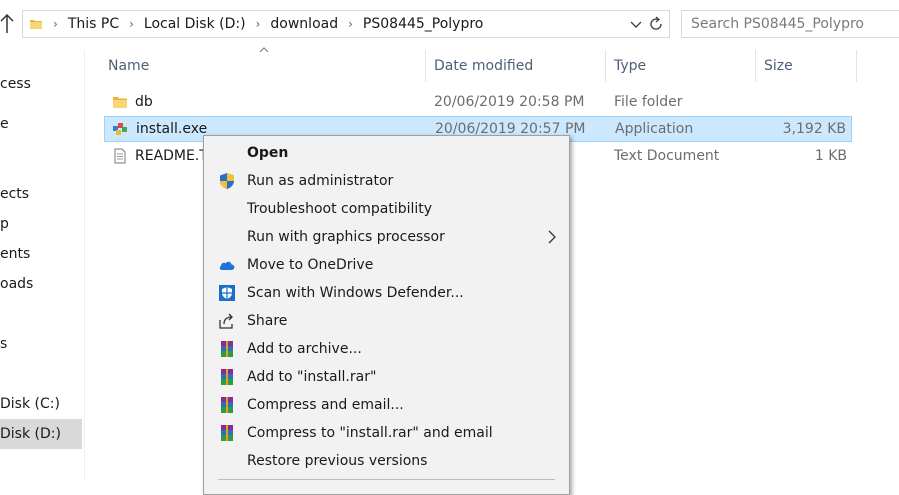  I want to click on nav-item-local-disk-d: Disk (D:), so click(41, 434).